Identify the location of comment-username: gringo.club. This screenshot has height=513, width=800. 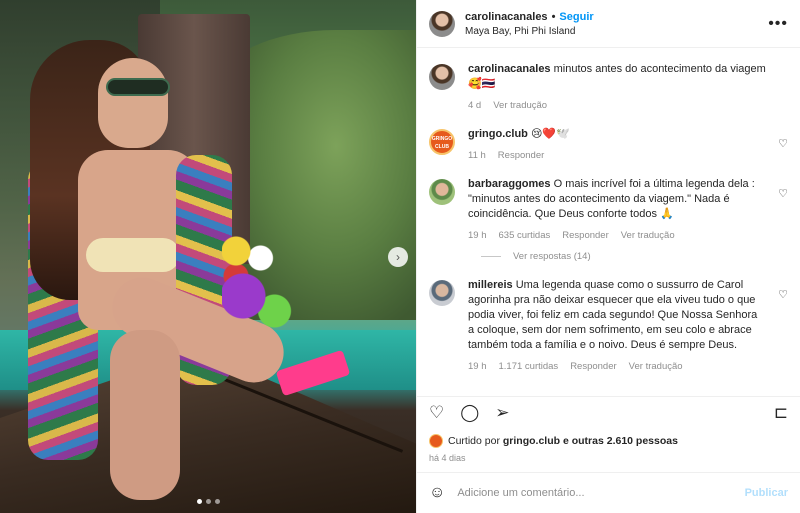
(498, 134).